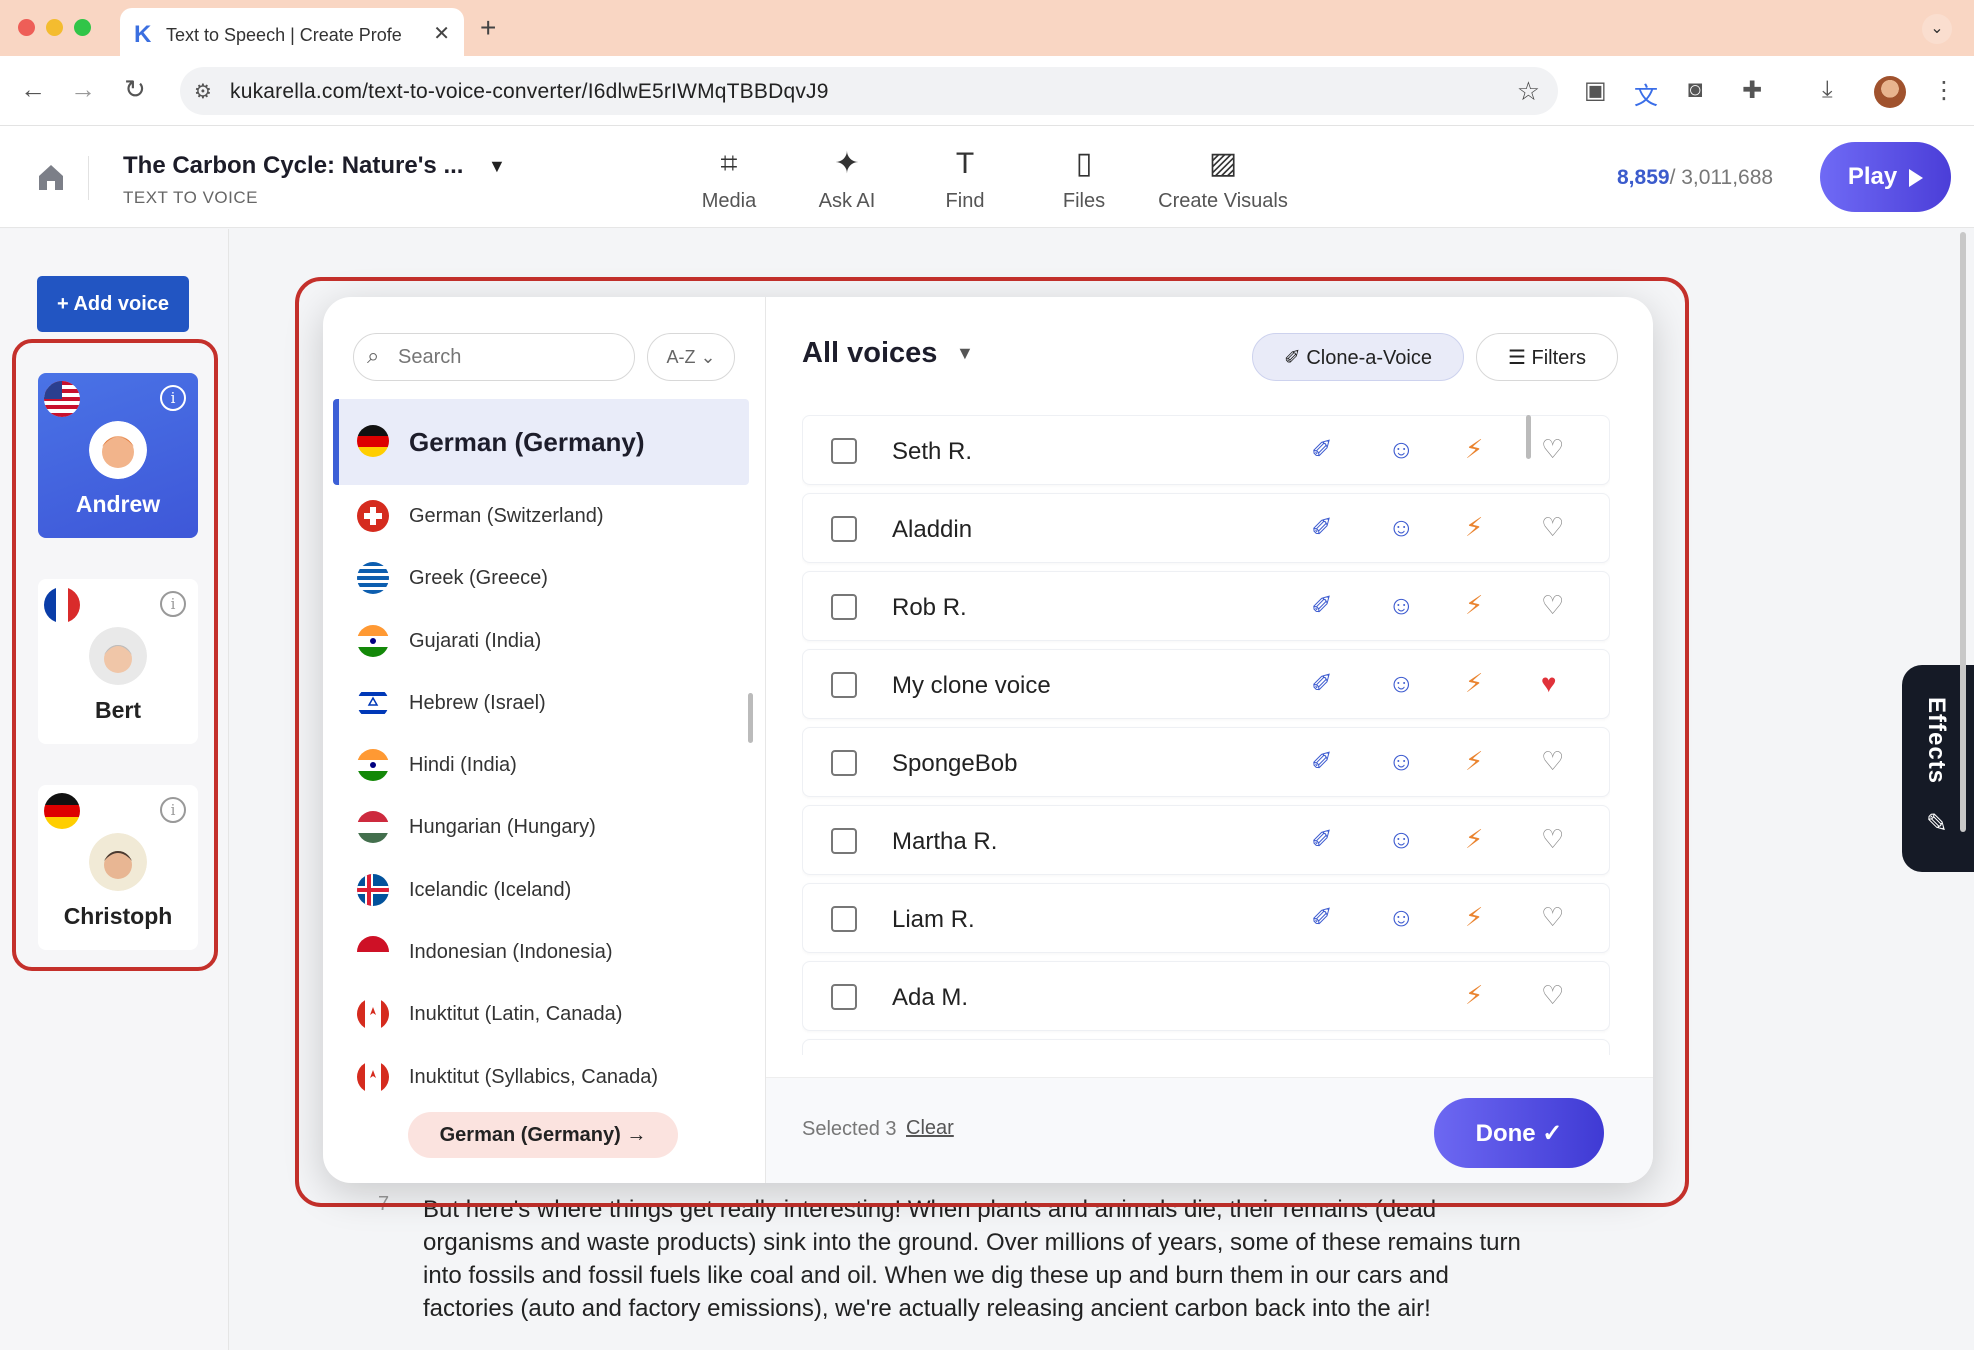 This screenshot has height=1350, width=1974. What do you see at coordinates (26, 27) in the screenshot?
I see `window-close-button` at bounding box center [26, 27].